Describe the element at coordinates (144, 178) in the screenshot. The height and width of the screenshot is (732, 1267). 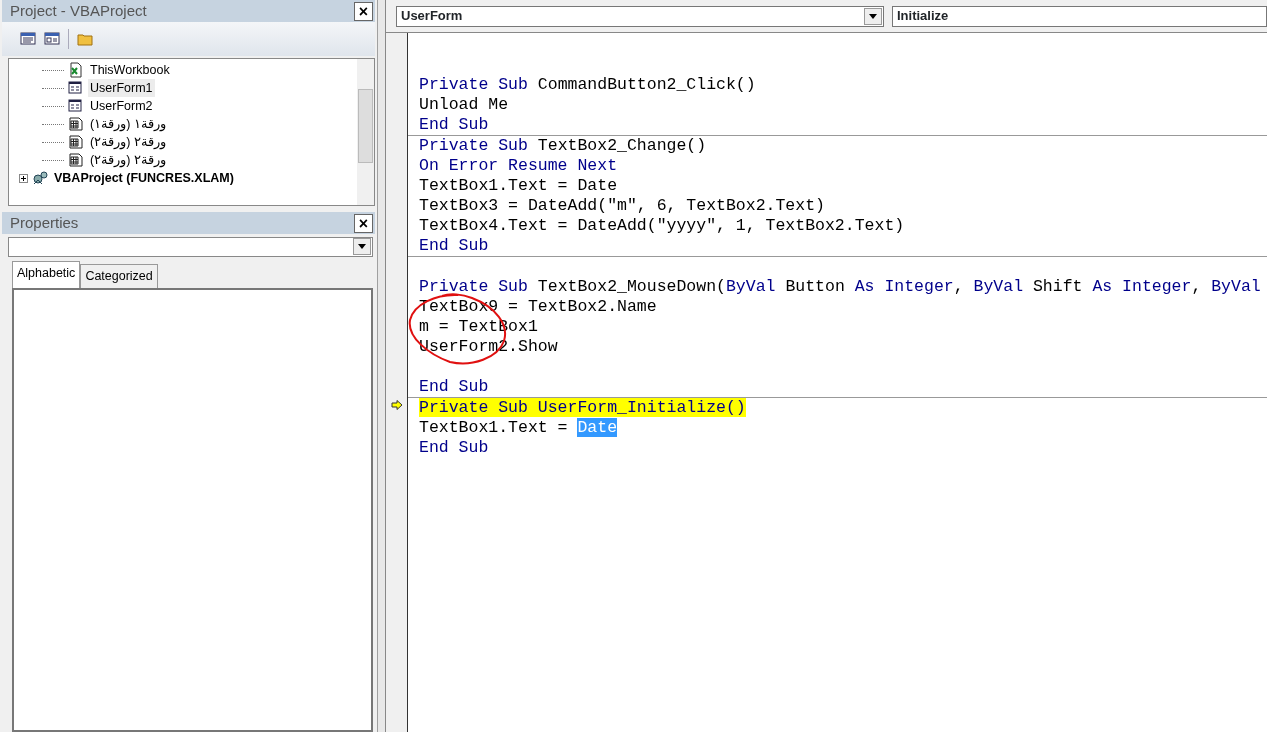
I see `tree-item: VBAProject (FUNCRES.XLAM)` at that location.